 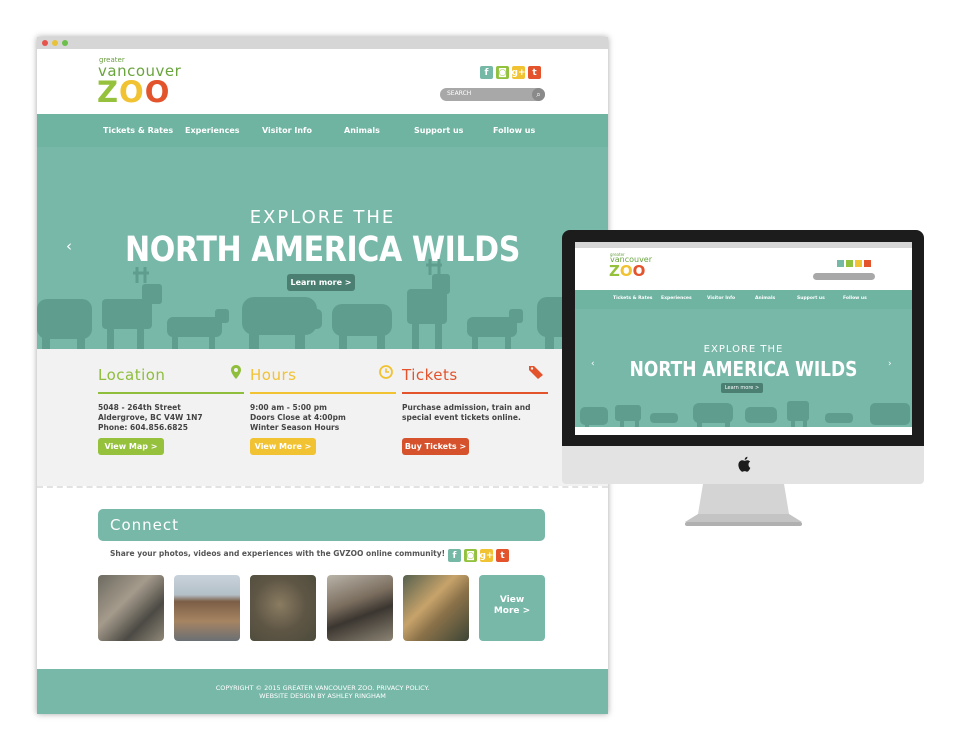 What do you see at coordinates (538, 94) in the screenshot?
I see `search-icon: ⌕` at bounding box center [538, 94].